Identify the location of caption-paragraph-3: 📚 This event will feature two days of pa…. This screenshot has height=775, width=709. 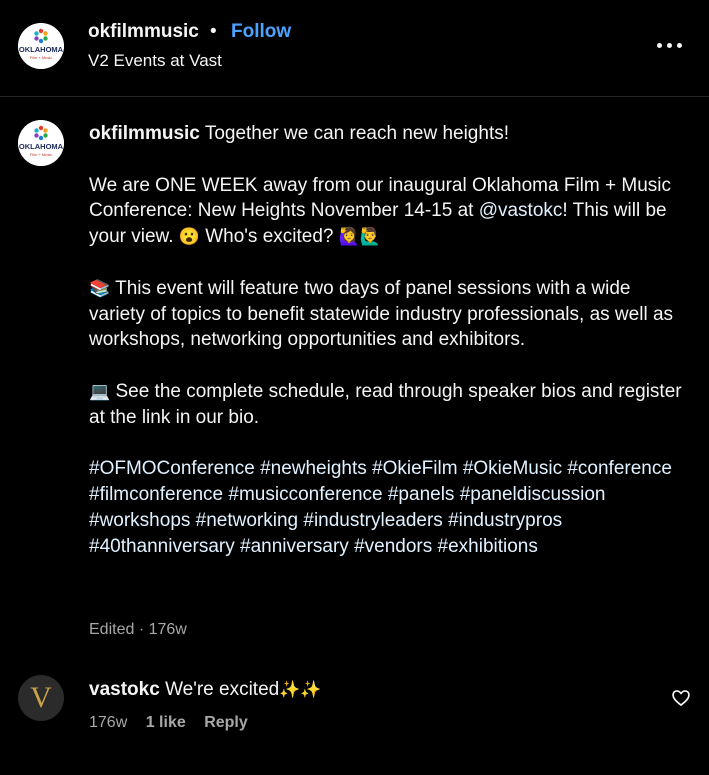
(381, 314).